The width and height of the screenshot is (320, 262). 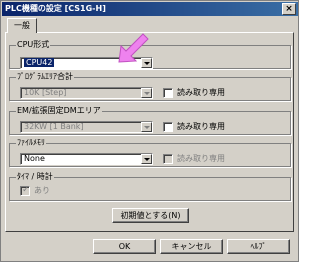 What do you see at coordinates (124, 246) in the screenshot?
I see `ok-button: OK` at bounding box center [124, 246].